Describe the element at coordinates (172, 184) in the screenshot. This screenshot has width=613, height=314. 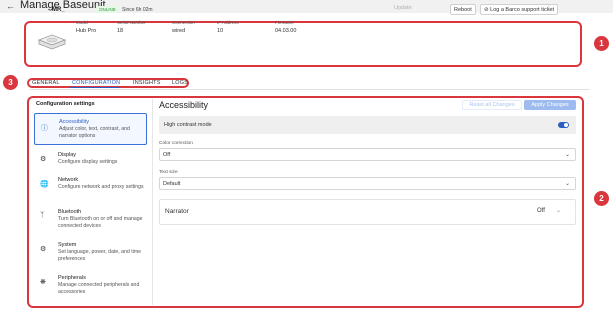
I see `text-size-value: Default` at that location.